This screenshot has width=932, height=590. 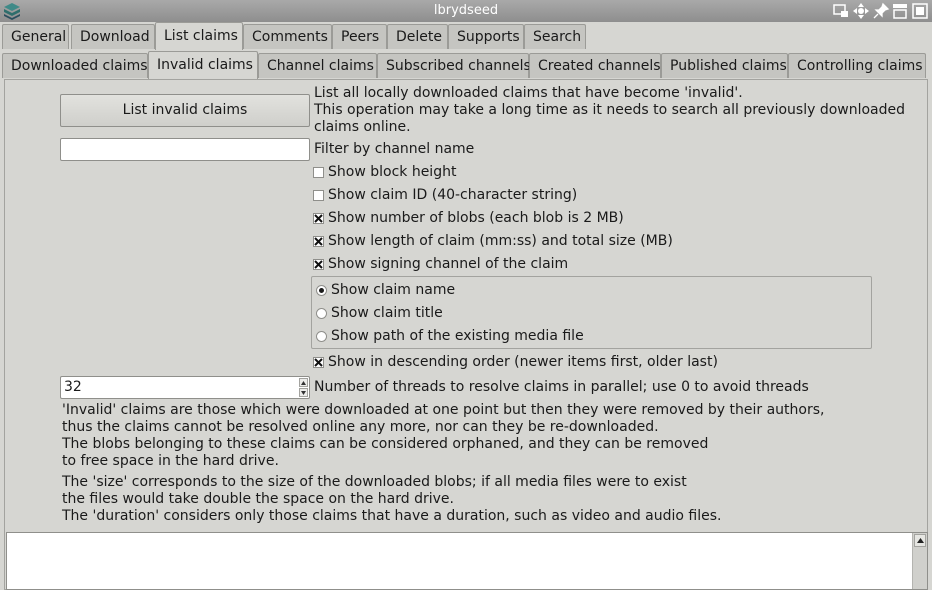 I want to click on checkbox-label: Show block height, so click(x=392, y=172).